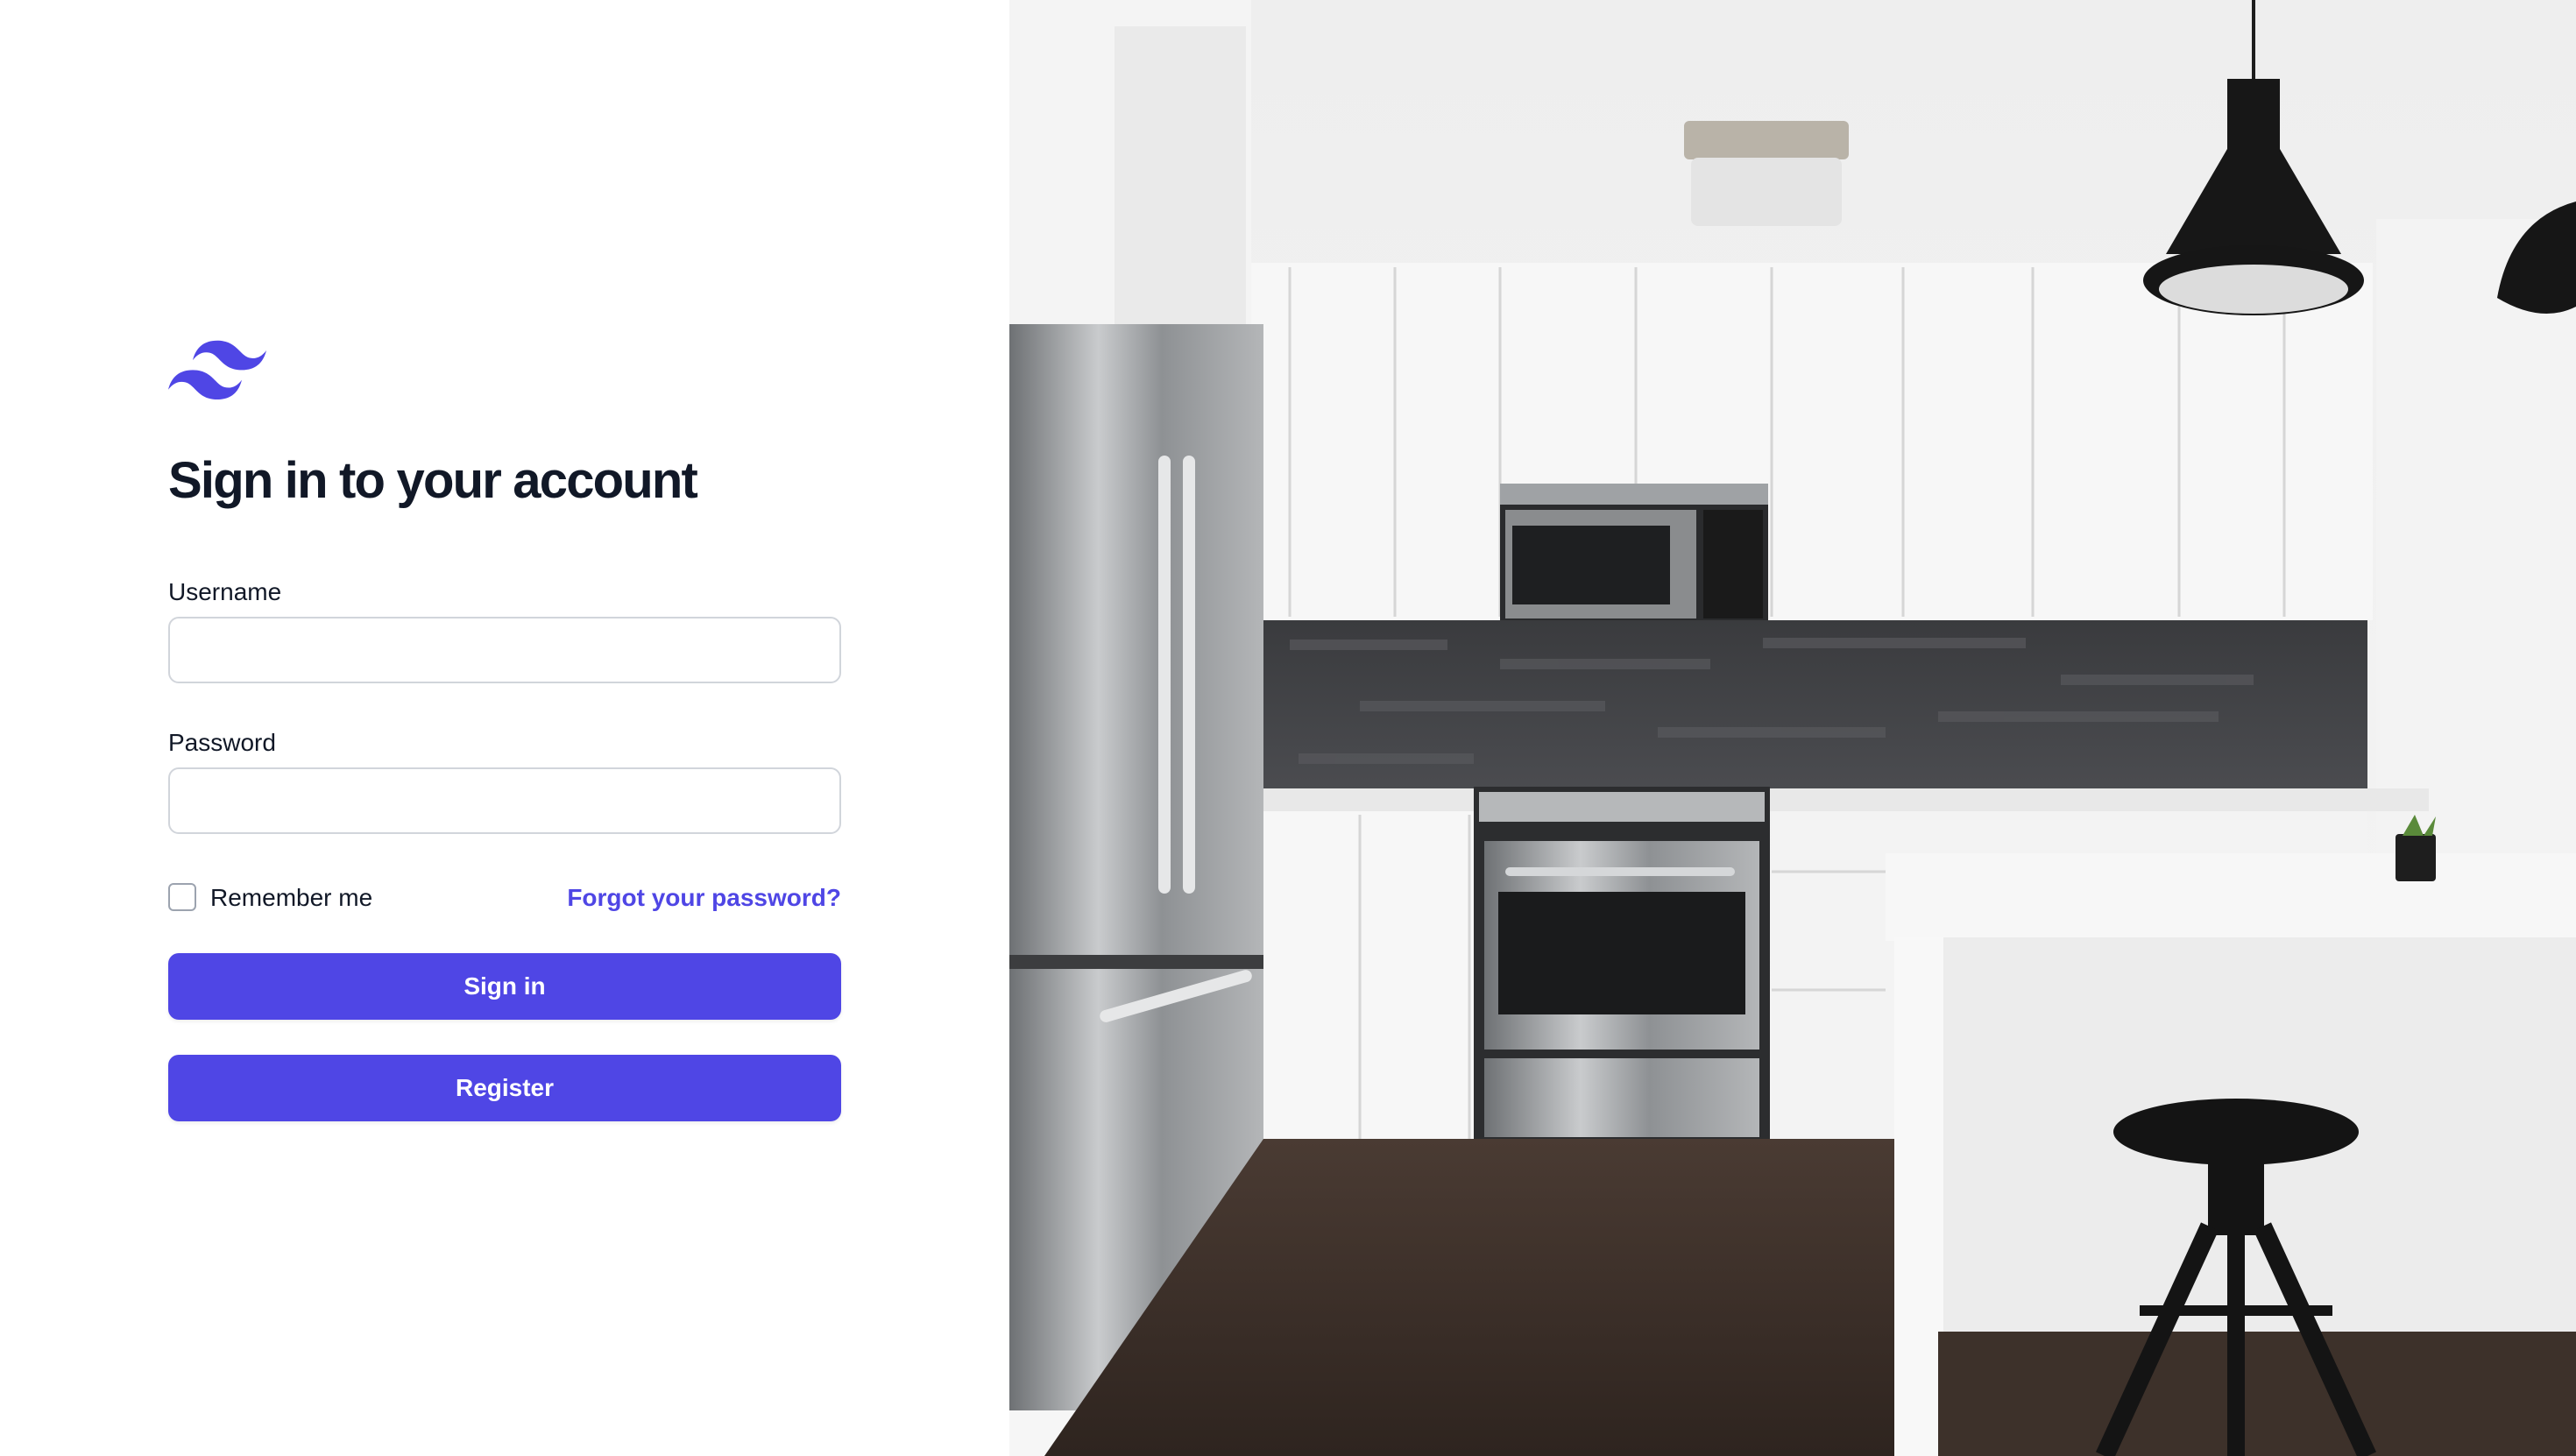 This screenshot has height=1456, width=2576. What do you see at coordinates (182, 897) in the screenshot?
I see `remember-me-checkbox` at bounding box center [182, 897].